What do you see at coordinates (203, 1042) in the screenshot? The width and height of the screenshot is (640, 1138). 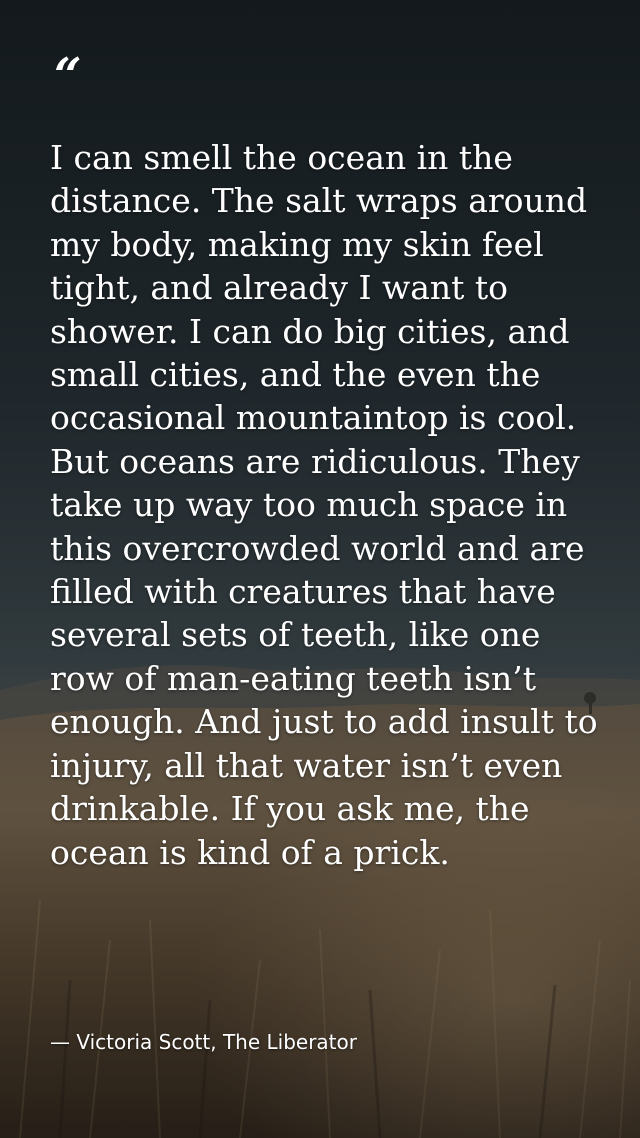 I see `quote-attribution: — Victoria Scott, The Liberator` at bounding box center [203, 1042].